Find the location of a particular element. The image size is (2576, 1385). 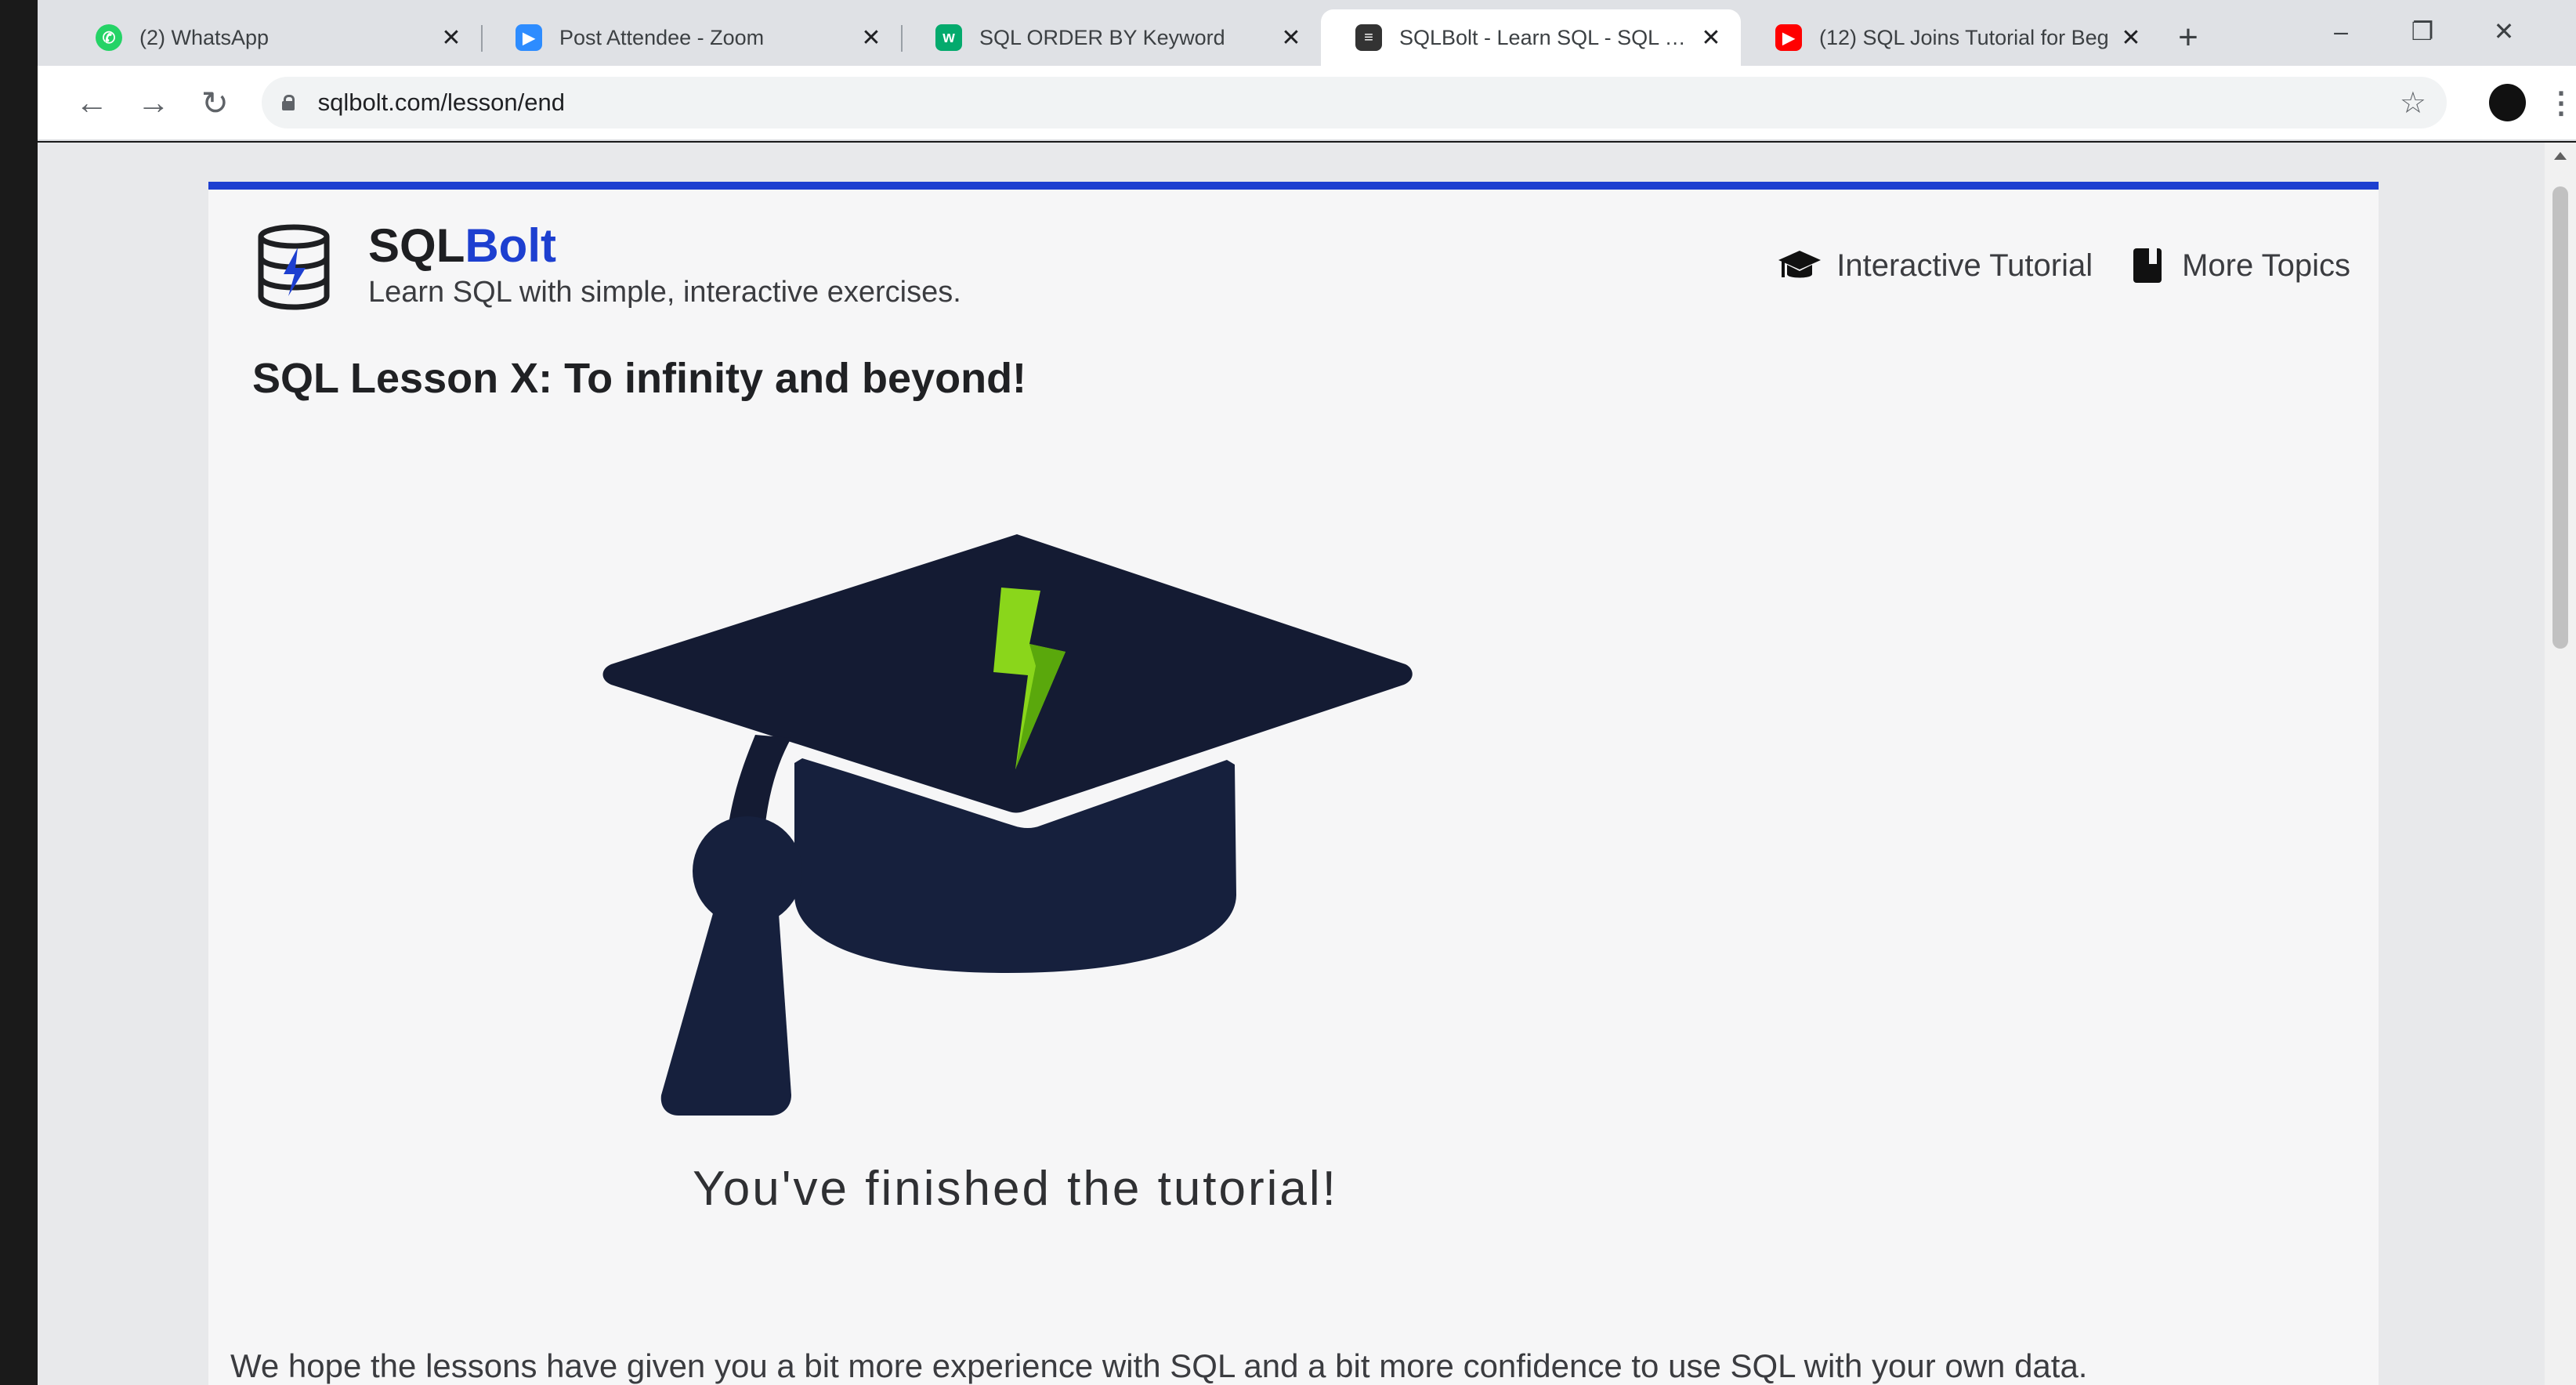

youtube-icon: ▶ is located at coordinates (1788, 37).